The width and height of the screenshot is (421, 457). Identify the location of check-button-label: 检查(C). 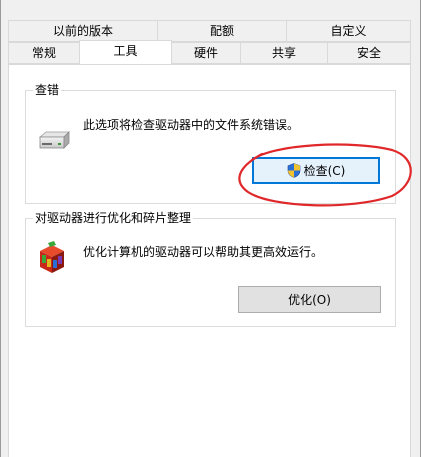
(324, 171).